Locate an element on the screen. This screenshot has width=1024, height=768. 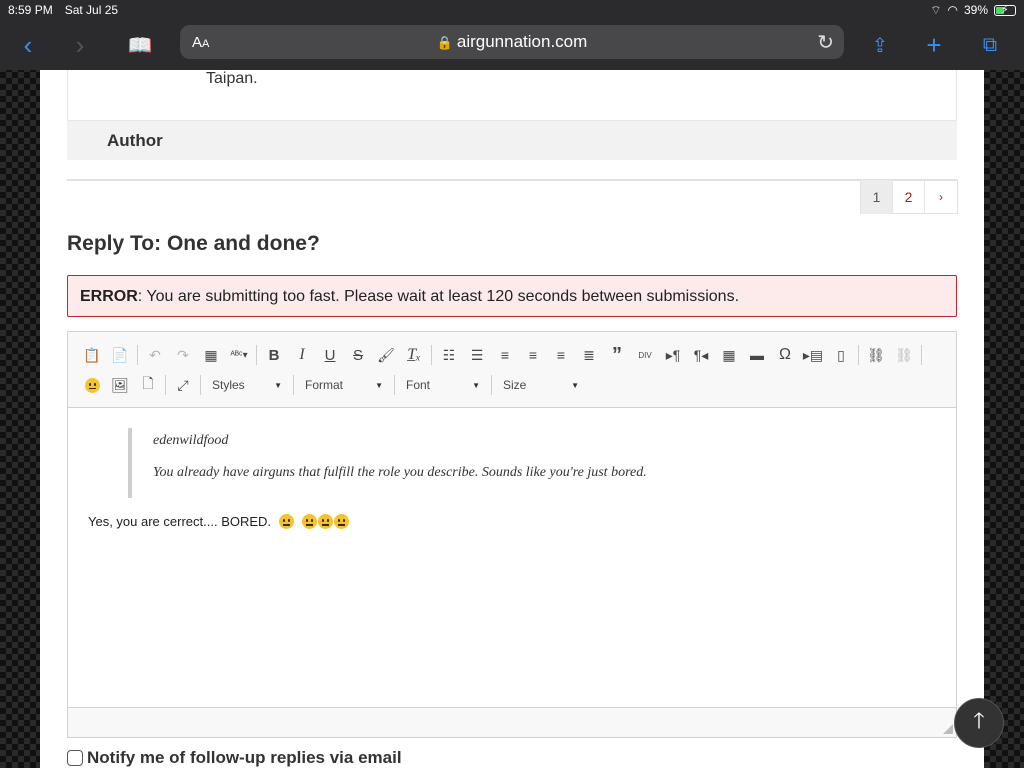
bookmarks-icon: 📖 is located at coordinates (140, 45).